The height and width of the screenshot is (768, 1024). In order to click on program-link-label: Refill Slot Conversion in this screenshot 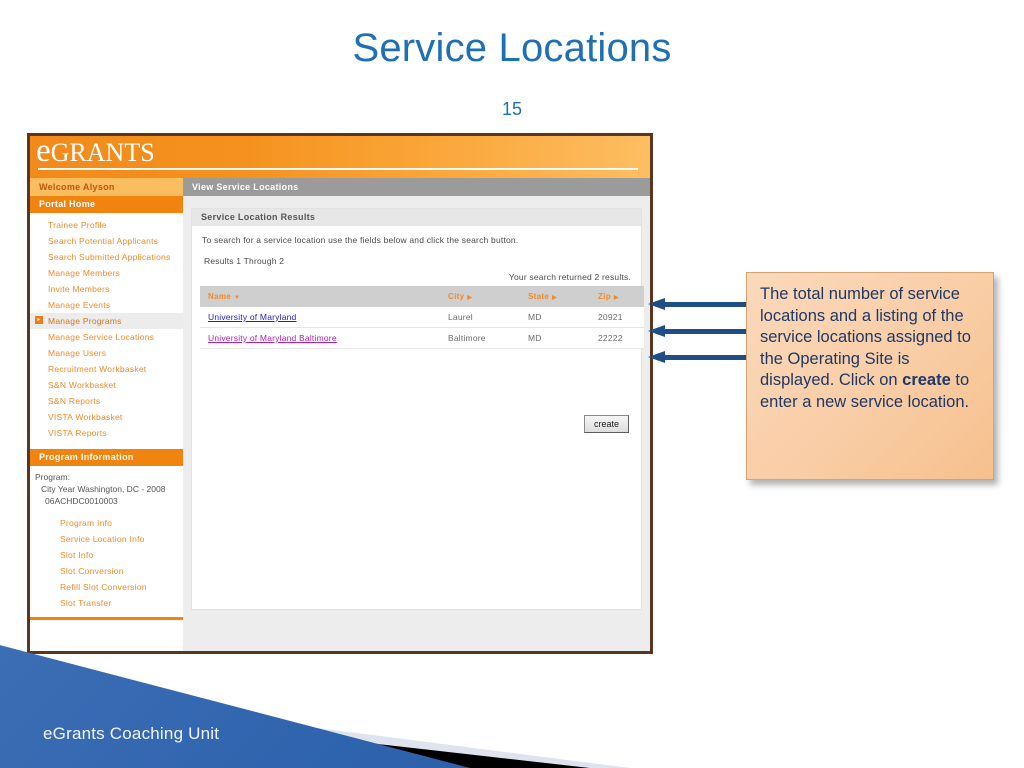, I will do `click(103, 586)`.